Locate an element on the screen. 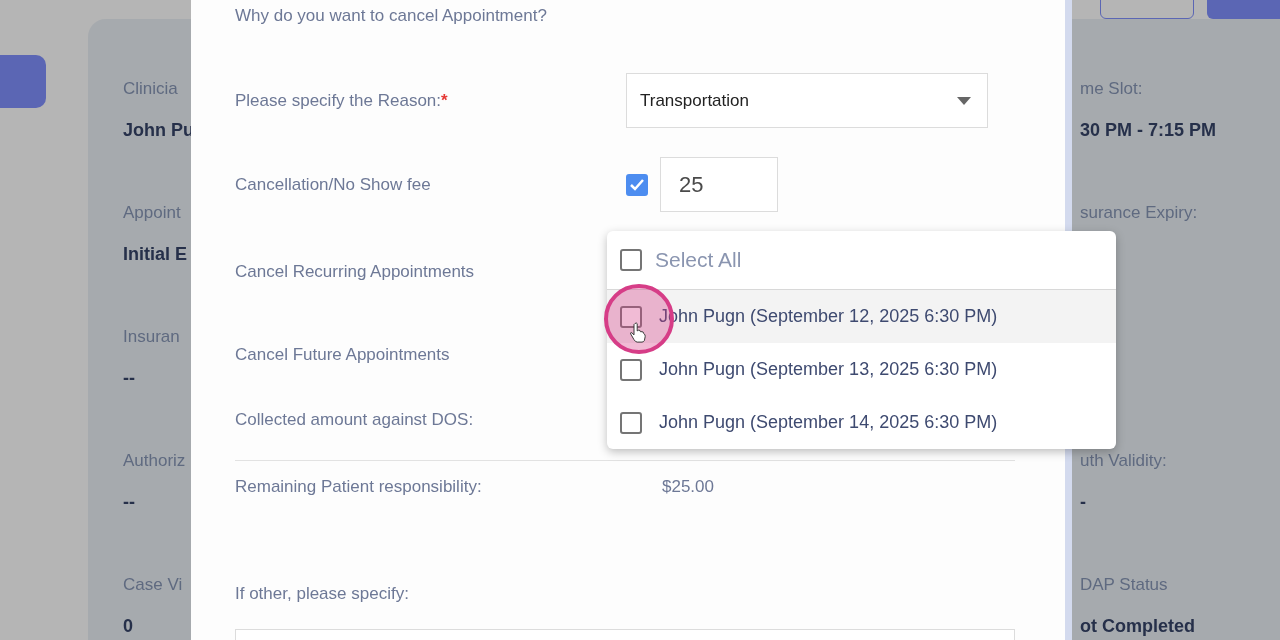 This screenshot has height=640, width=1280. field-label: me Slot: is located at coordinates (1112, 89).